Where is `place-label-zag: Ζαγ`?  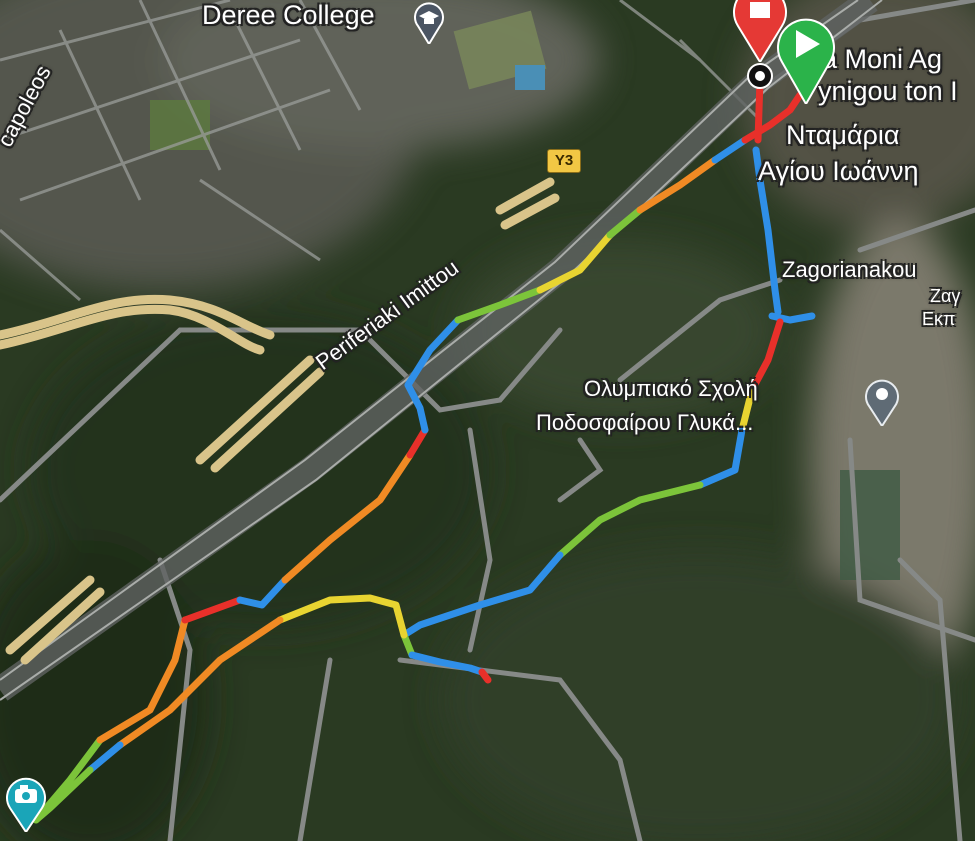
place-label-zag: Ζαγ is located at coordinates (945, 296).